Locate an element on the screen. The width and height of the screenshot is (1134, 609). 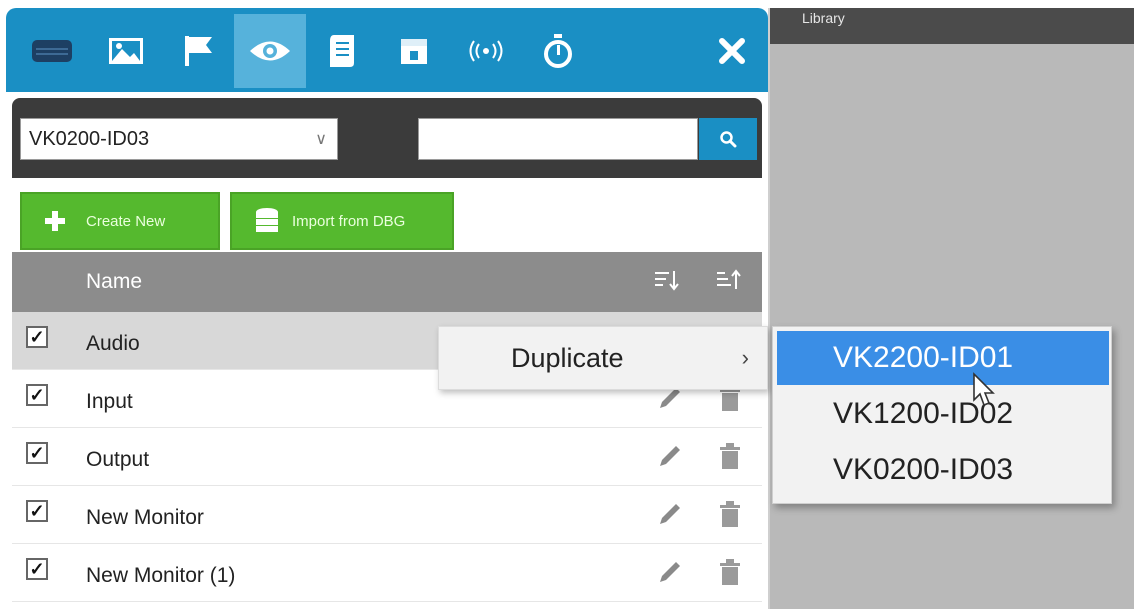
close-icon is located at coordinates (732, 51).